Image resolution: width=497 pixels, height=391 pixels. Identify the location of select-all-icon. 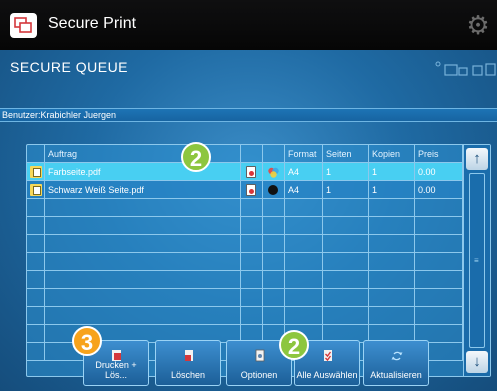
(328, 356).